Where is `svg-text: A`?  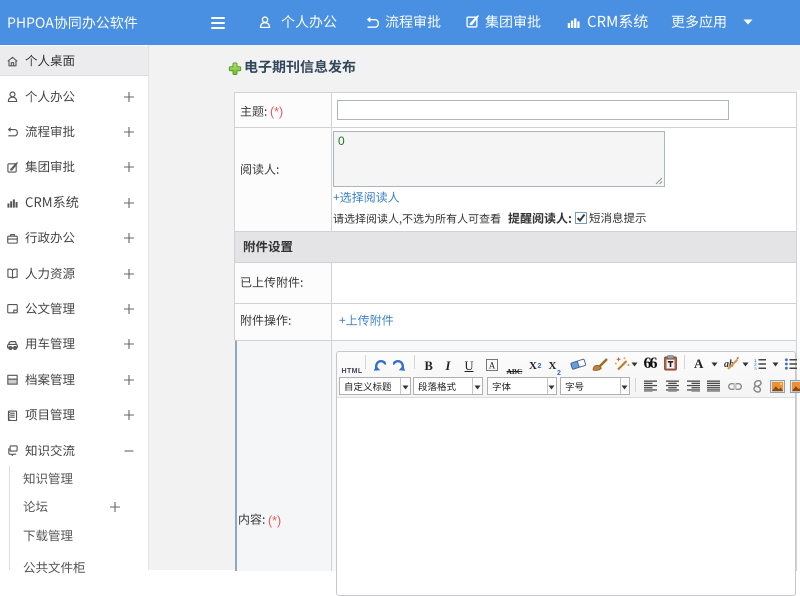 svg-text: A is located at coordinates (492, 365).